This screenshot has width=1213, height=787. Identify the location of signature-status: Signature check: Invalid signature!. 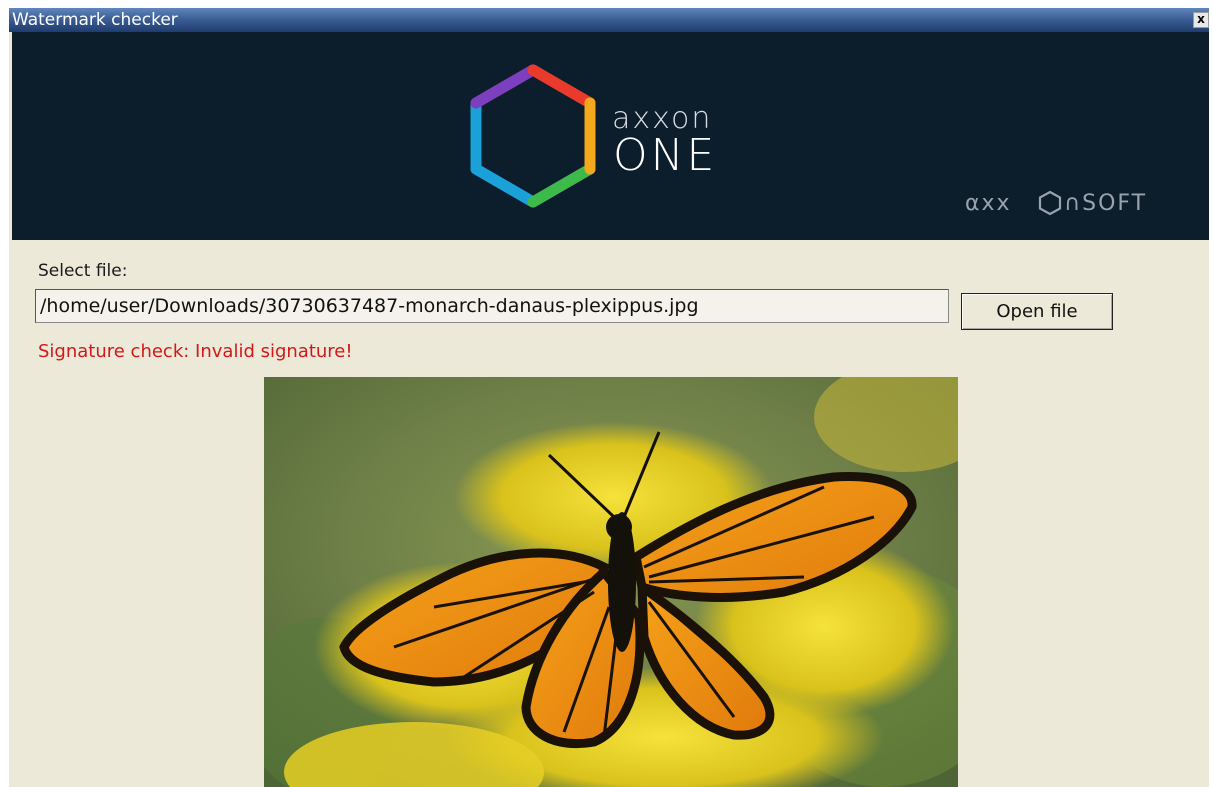
(195, 351).